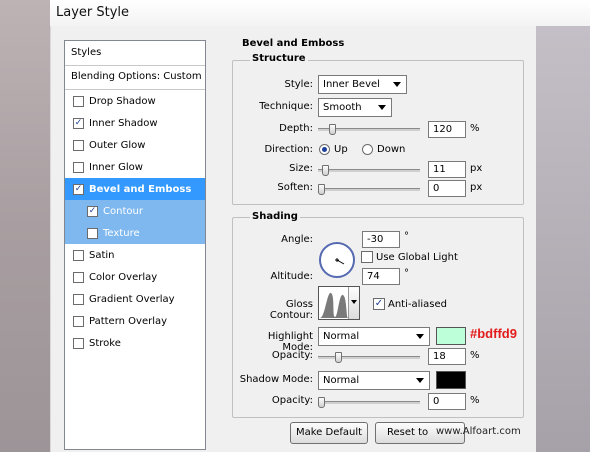 This screenshot has height=452, width=590. Describe the element at coordinates (321, 402) in the screenshot. I see `shadow-opacity-thumb` at that location.